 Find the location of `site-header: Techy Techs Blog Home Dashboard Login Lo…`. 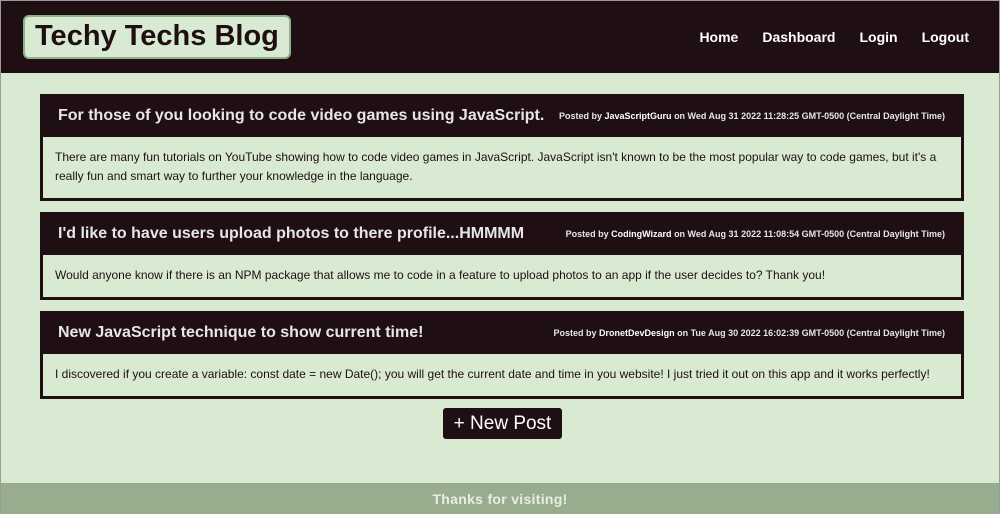

site-header: Techy Techs Blog Home Dashboard Login Lo… is located at coordinates (500, 37).